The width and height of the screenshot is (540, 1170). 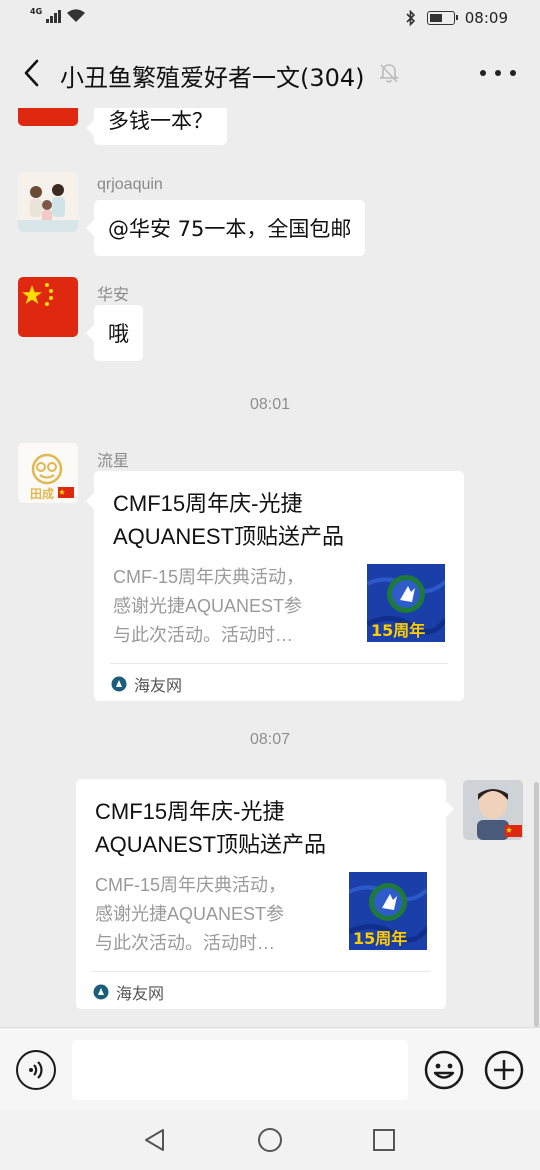 I want to click on child-photo-icon, so click(x=493, y=810).